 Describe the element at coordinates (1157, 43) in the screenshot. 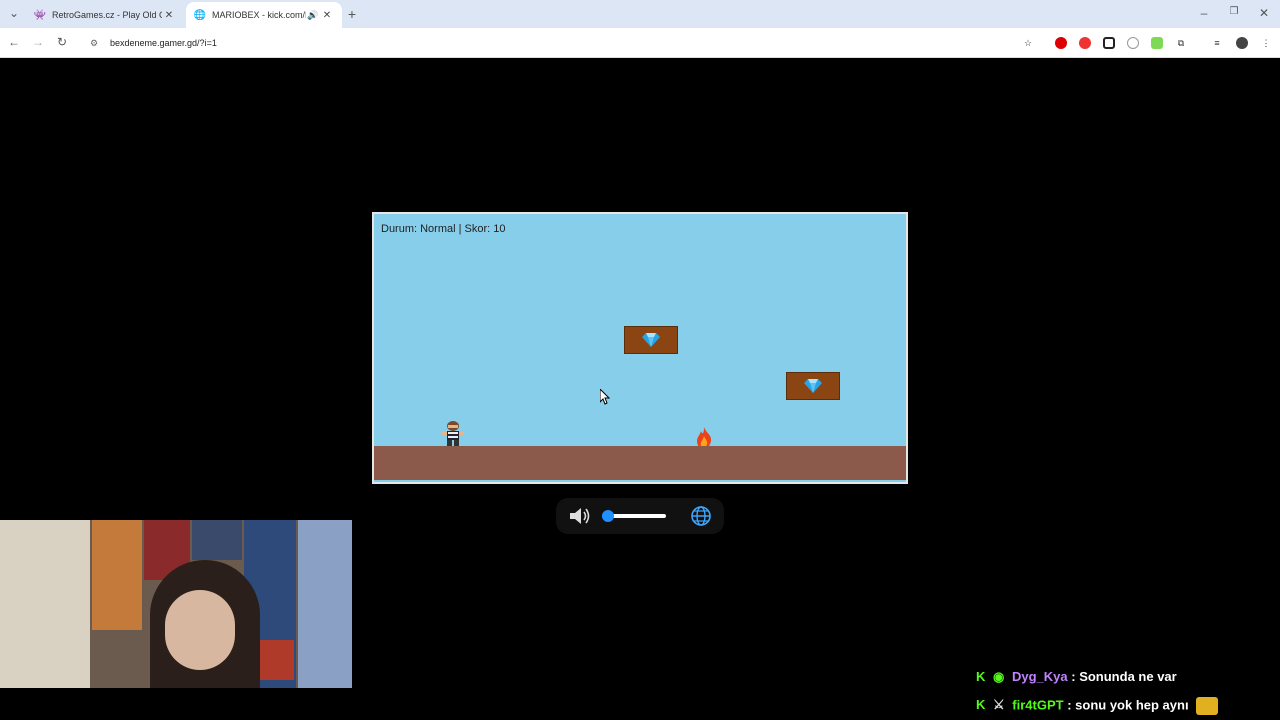

I see `green-extension-icon` at that location.